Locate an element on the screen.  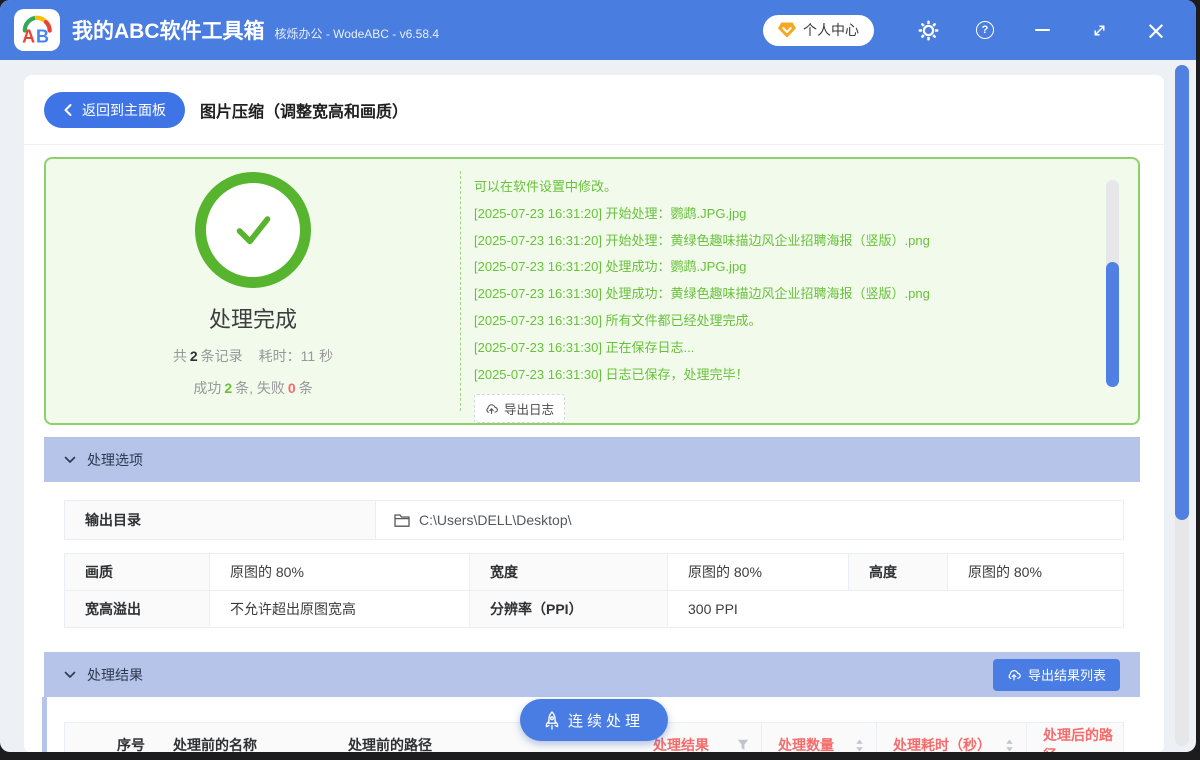
close-icon: × is located at coordinates (1156, 30).